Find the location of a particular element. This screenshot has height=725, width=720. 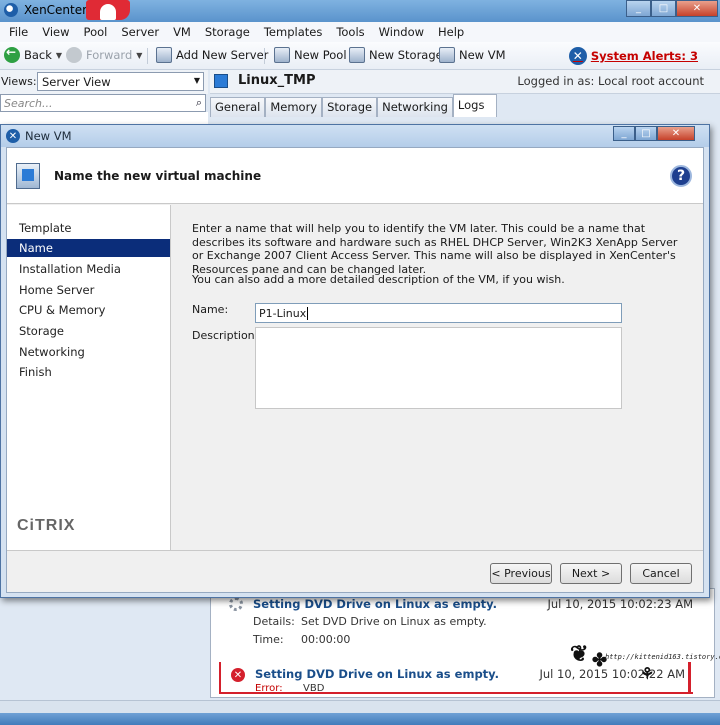

new-vm-button: New VM is located at coordinates (472, 55).